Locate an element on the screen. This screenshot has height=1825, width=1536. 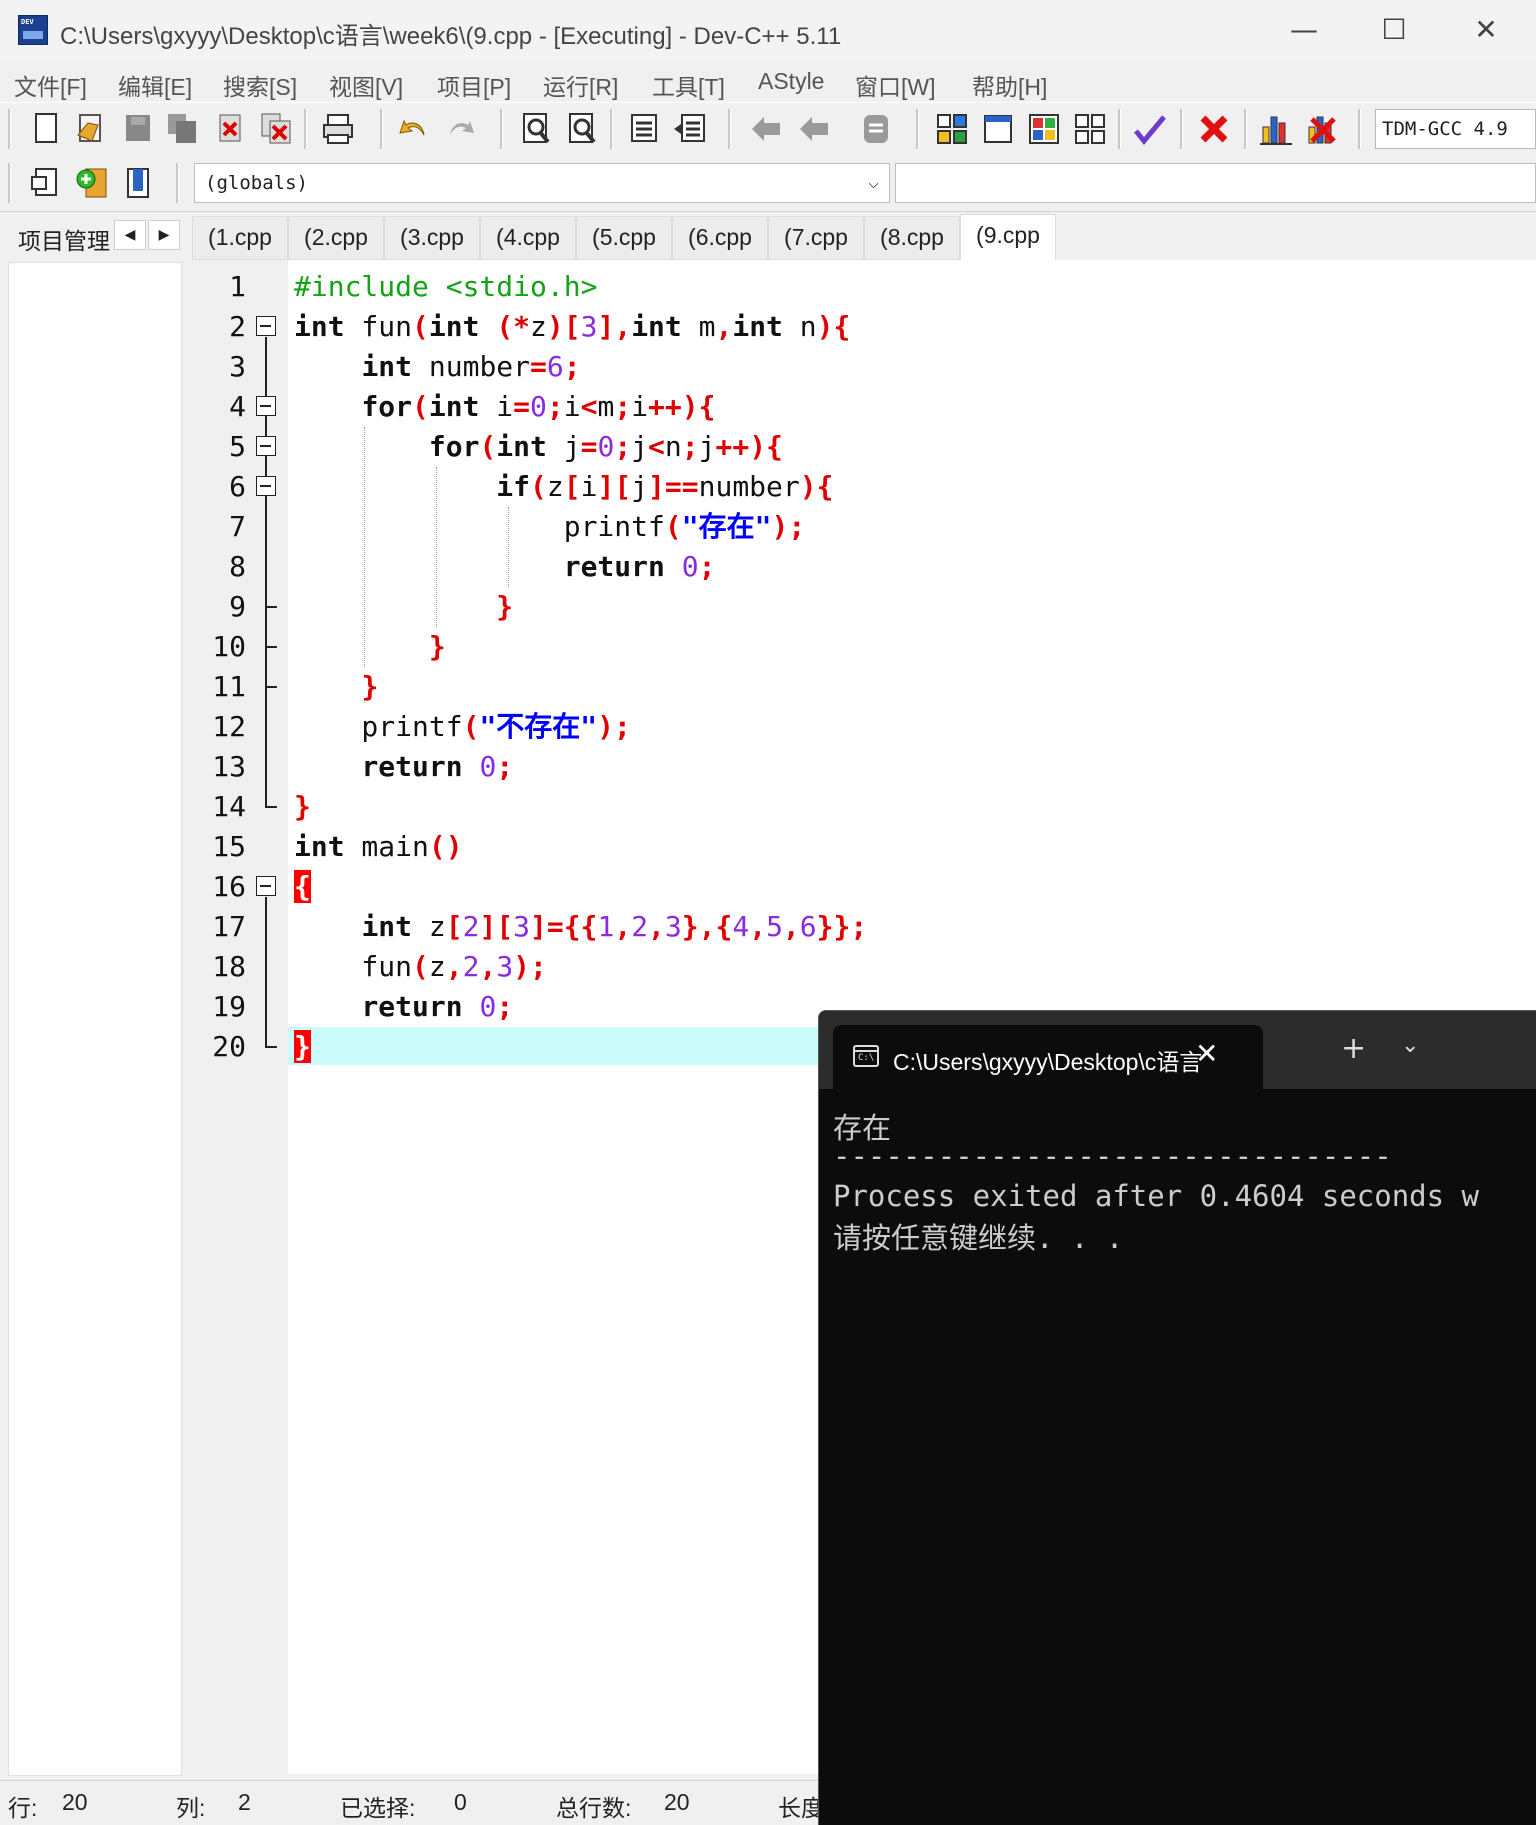
class-browser-icon is located at coordinates (138, 183).